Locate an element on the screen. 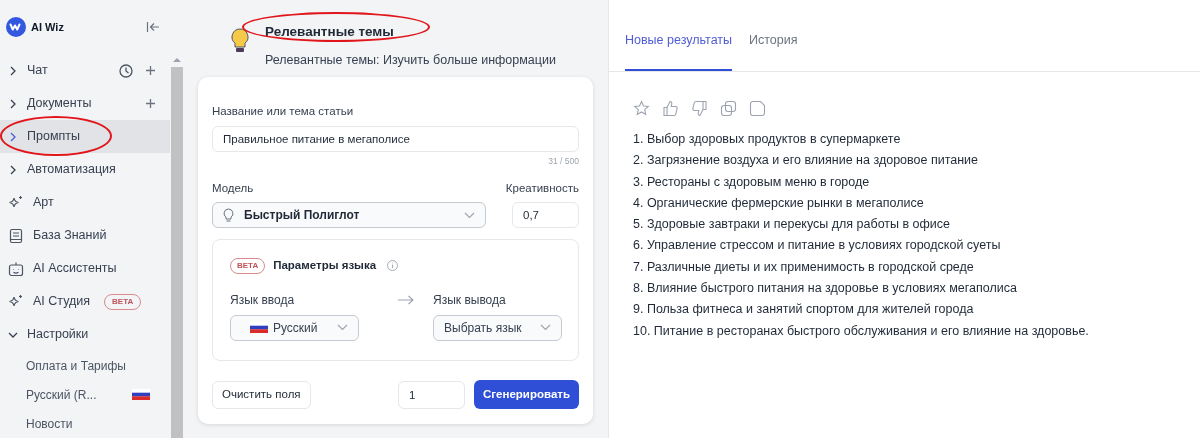  generate-button: Сгенерировать is located at coordinates (526, 395).